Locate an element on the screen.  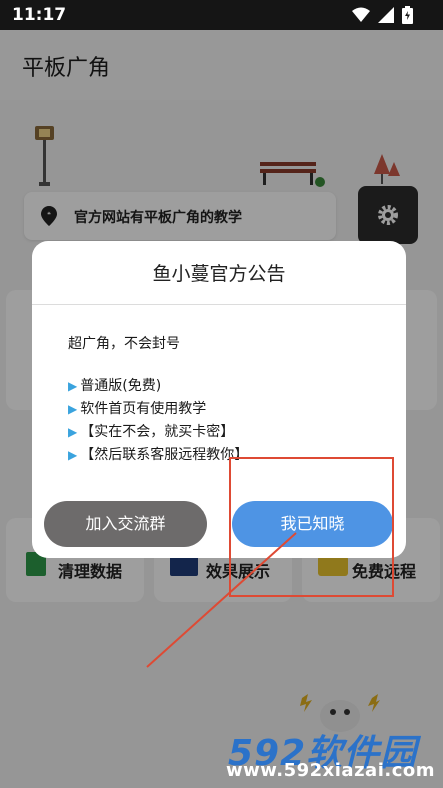
bullet-text: 普通版(免费) is located at coordinates (121, 386).